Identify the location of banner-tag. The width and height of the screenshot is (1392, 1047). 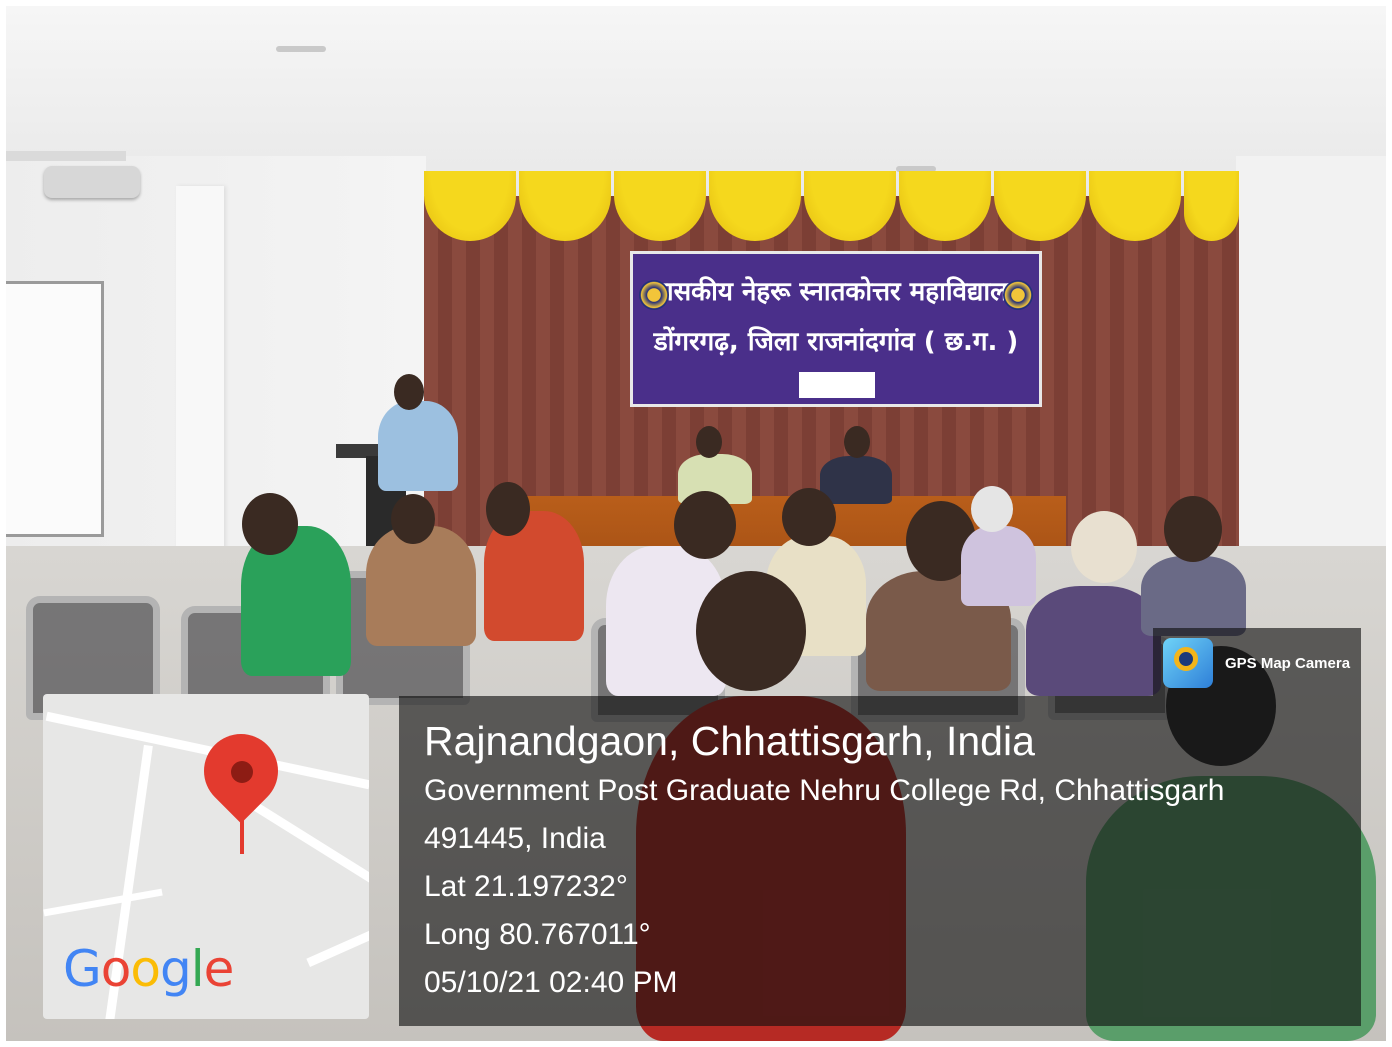
(837, 385).